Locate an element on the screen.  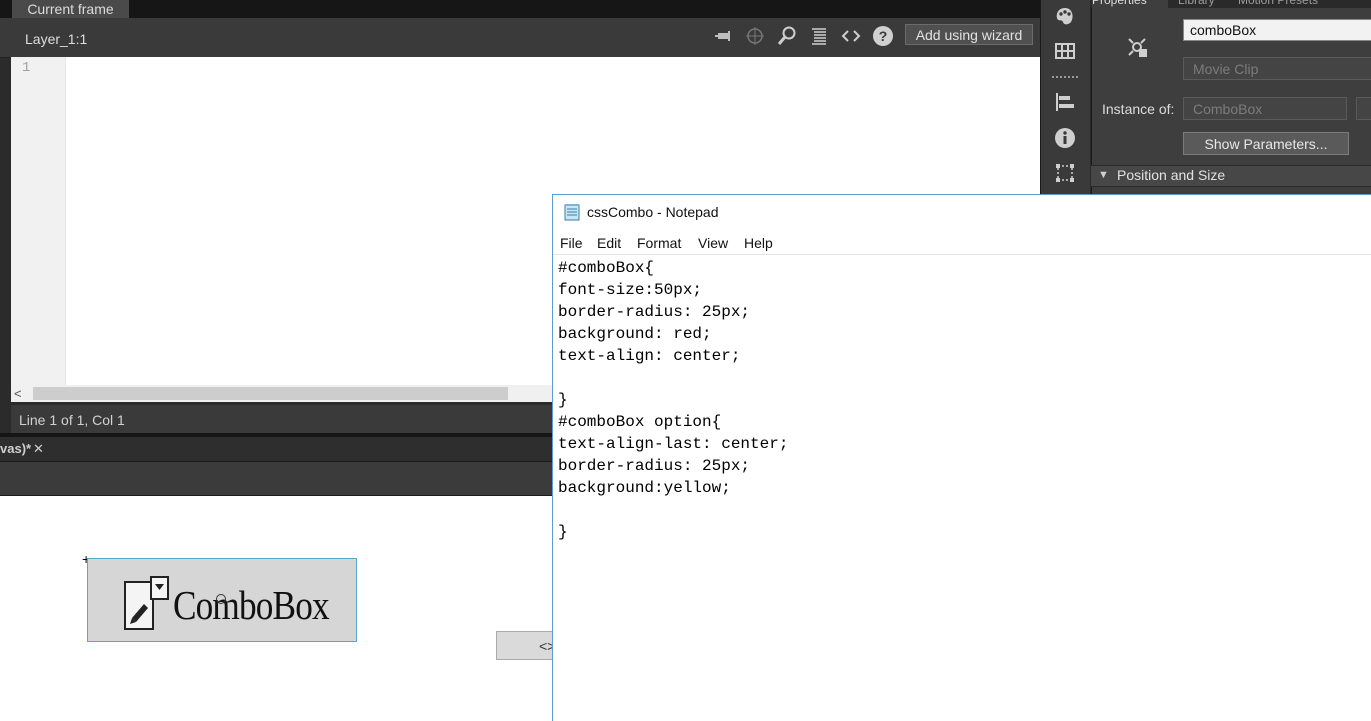
menu-file: File is located at coordinates (571, 243).